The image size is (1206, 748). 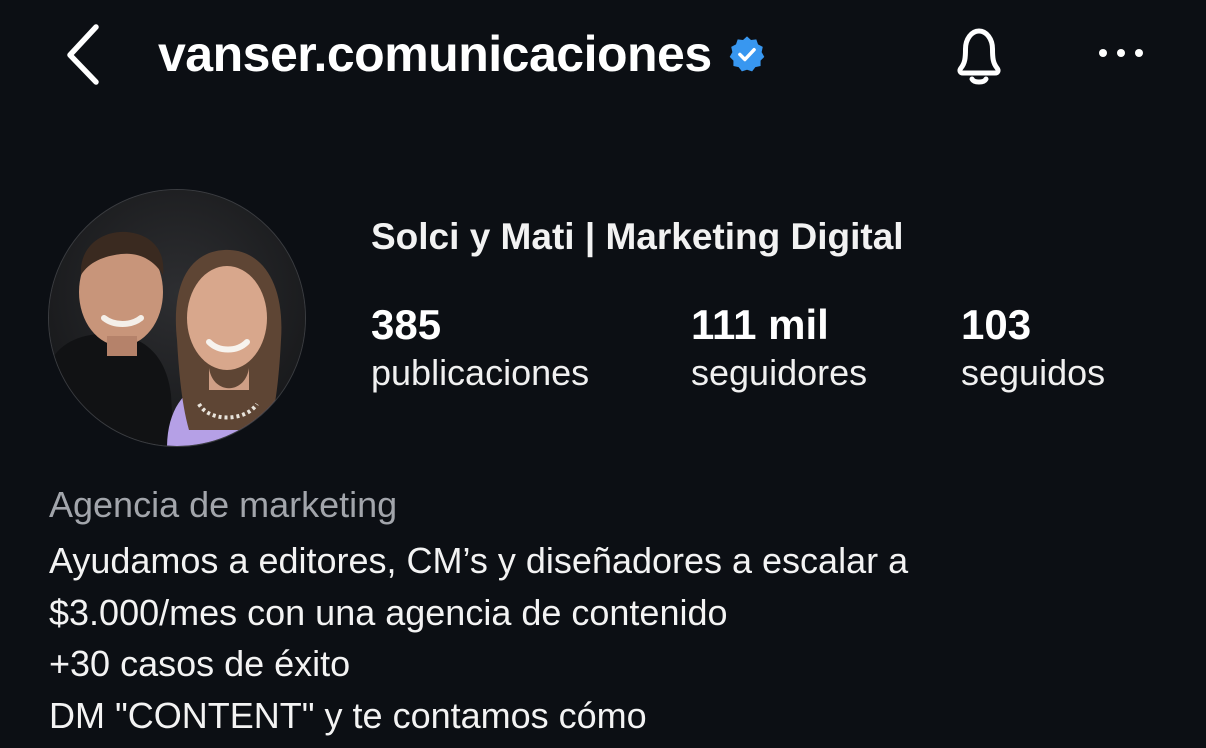 I want to click on following-count-value: 103, so click(x=996, y=324).